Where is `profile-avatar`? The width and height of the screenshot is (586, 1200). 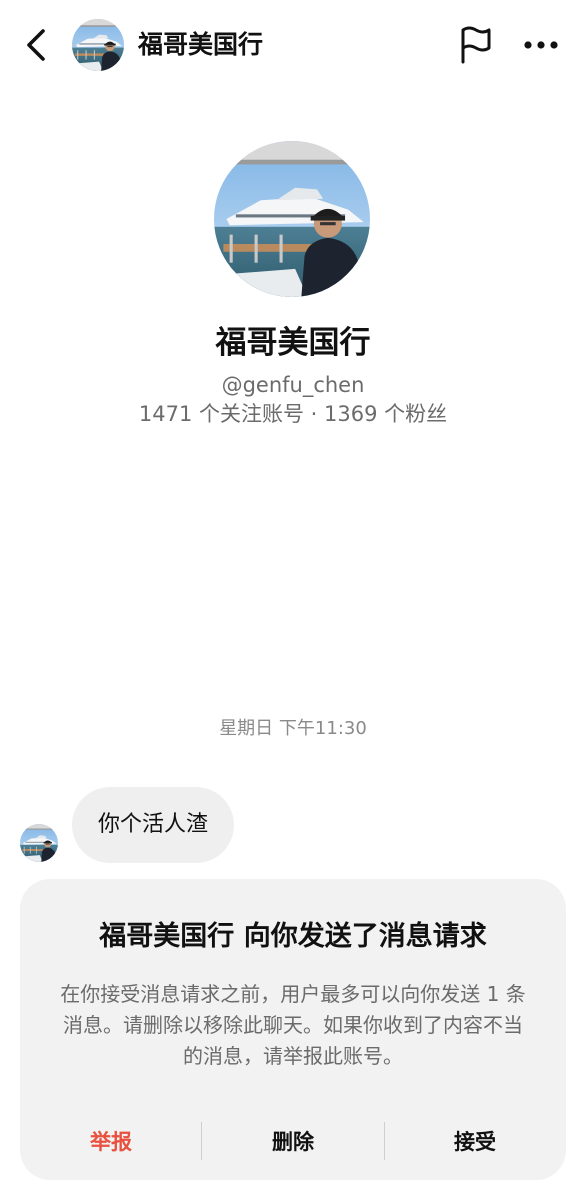
profile-avatar is located at coordinates (292, 219).